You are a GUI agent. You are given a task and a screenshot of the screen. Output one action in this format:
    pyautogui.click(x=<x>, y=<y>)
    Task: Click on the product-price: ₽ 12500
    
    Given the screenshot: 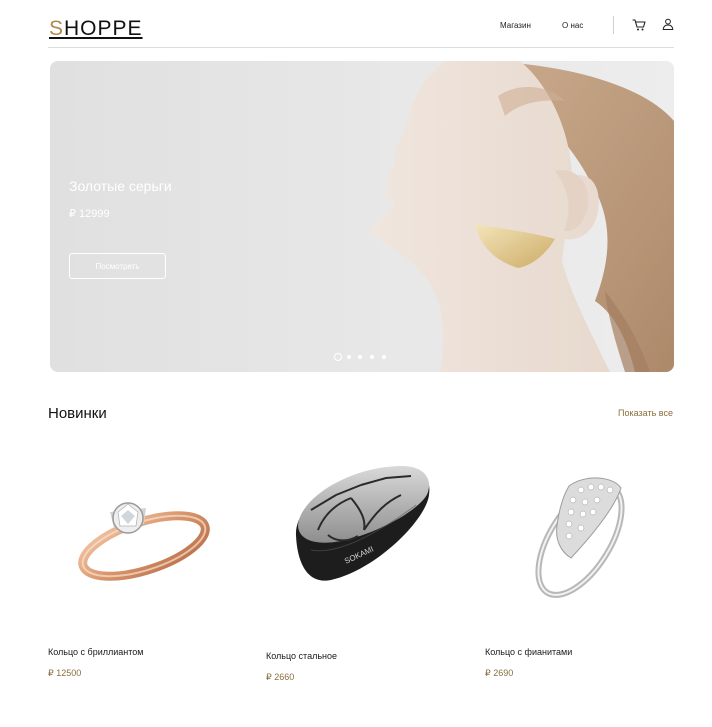 What is the action you would take?
    pyautogui.click(x=65, y=673)
    